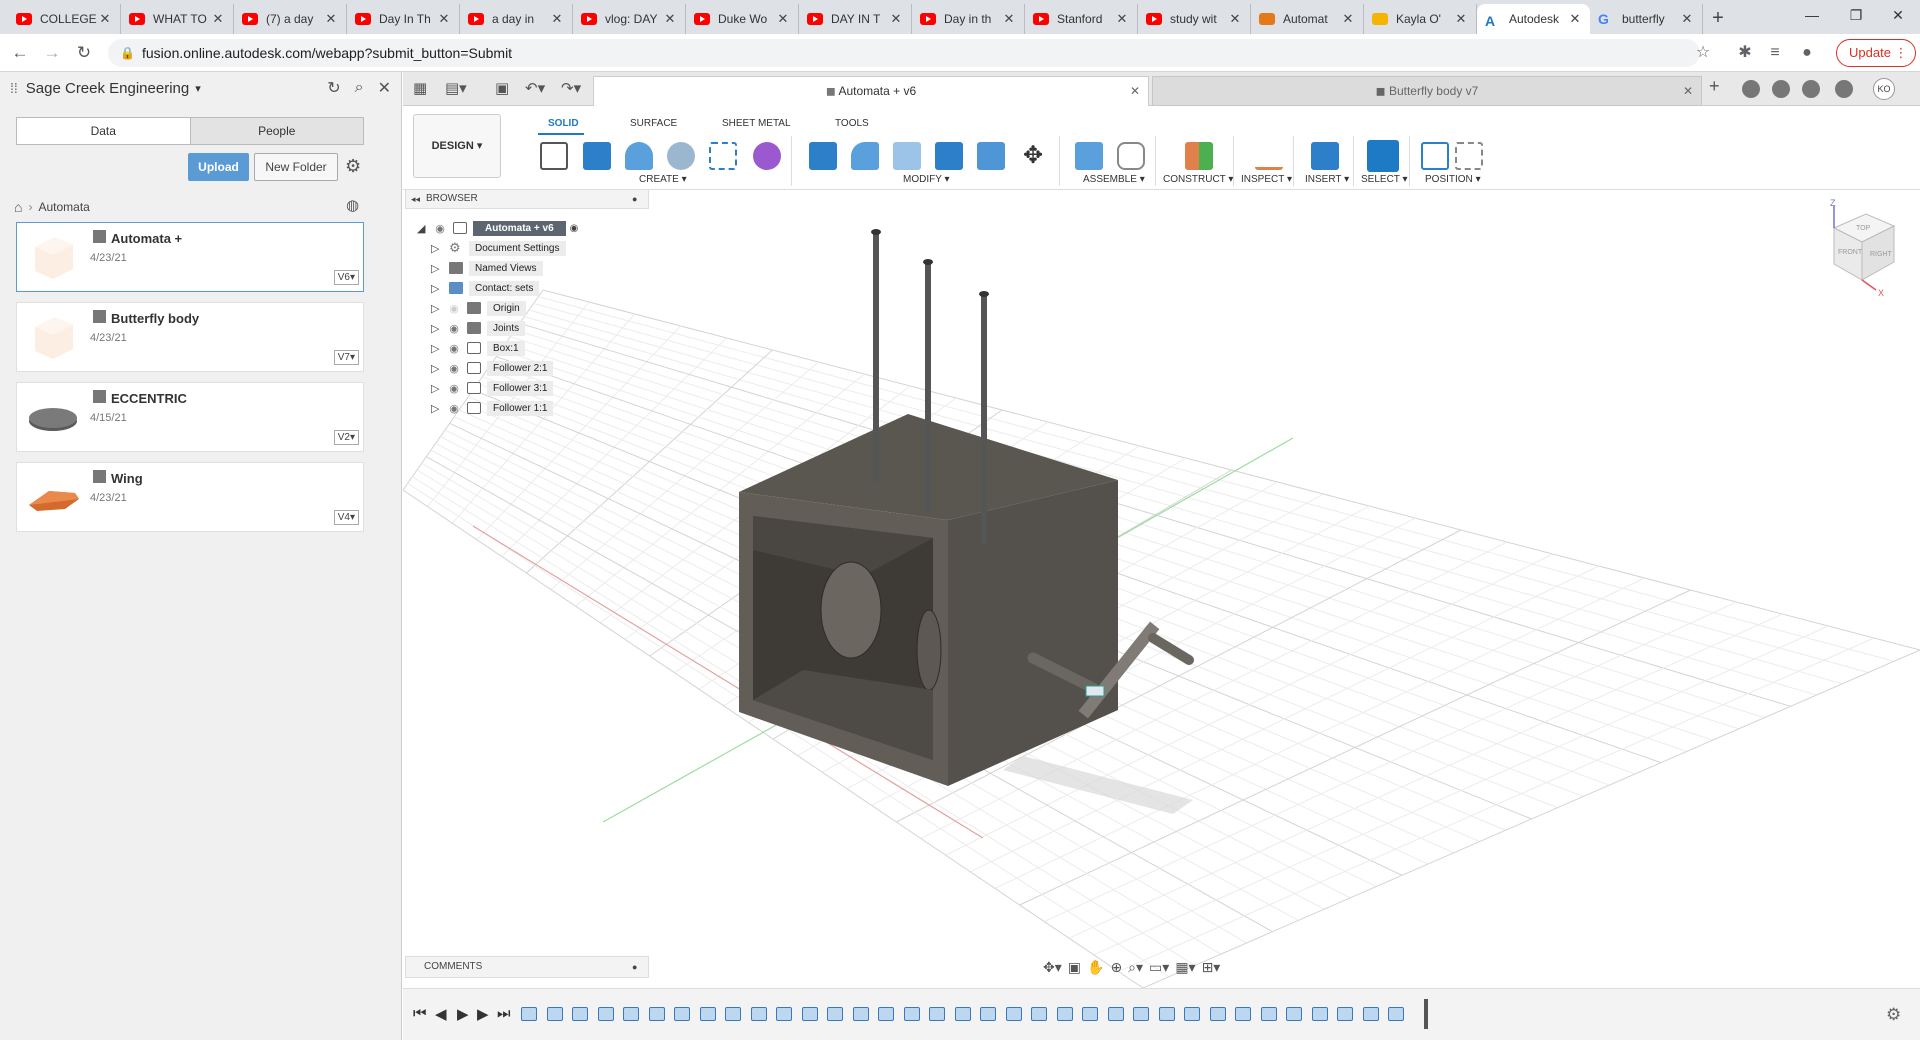 This screenshot has width=1920, height=1040. Describe the element at coordinates (1095, 967) in the screenshot. I see `pan-icon: ✋` at that location.